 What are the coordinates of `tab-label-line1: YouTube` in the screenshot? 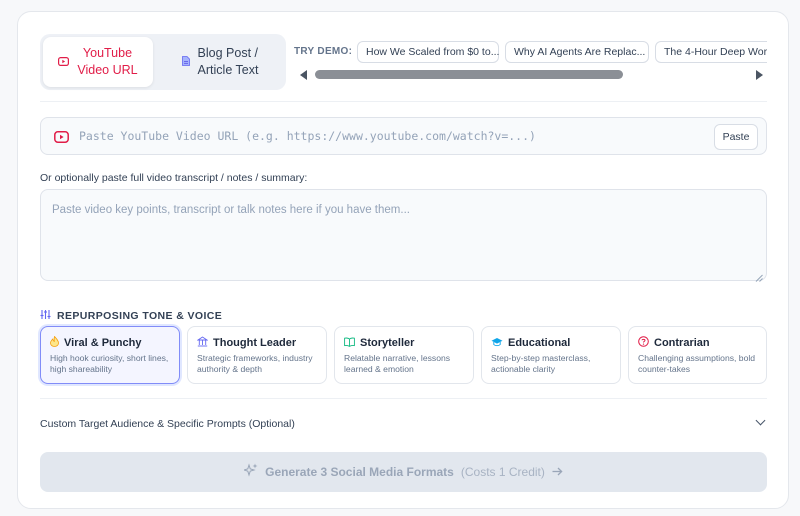 It's located at (107, 53).